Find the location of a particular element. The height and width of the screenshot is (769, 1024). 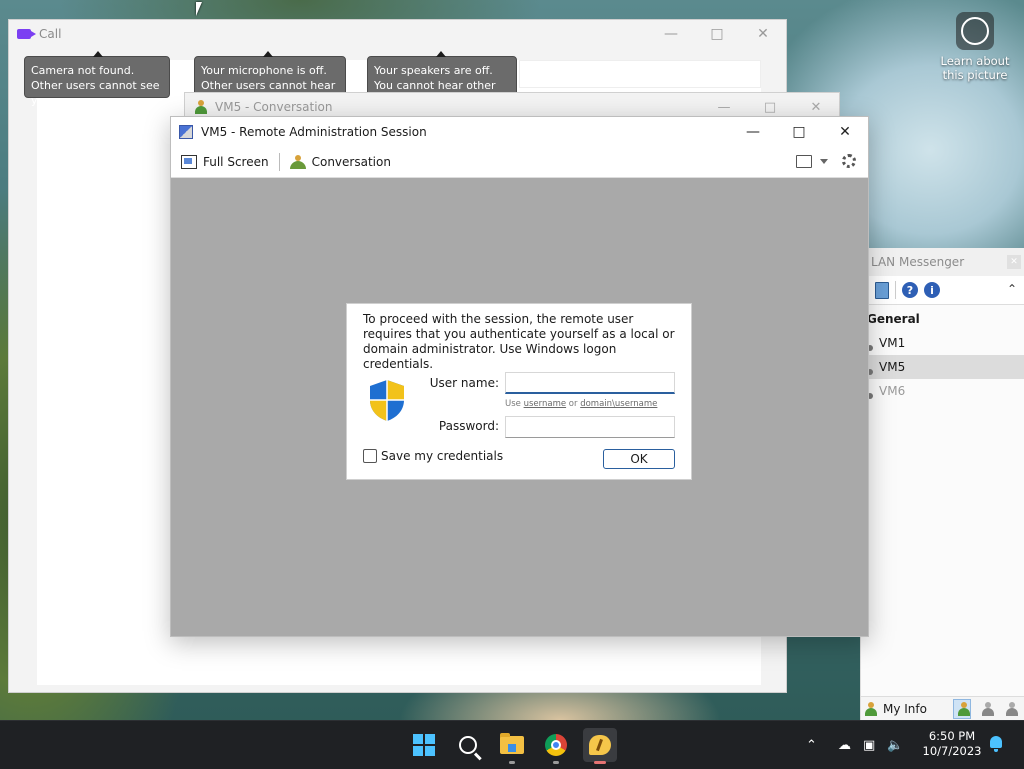

video-camera-icon is located at coordinates (26, 34).